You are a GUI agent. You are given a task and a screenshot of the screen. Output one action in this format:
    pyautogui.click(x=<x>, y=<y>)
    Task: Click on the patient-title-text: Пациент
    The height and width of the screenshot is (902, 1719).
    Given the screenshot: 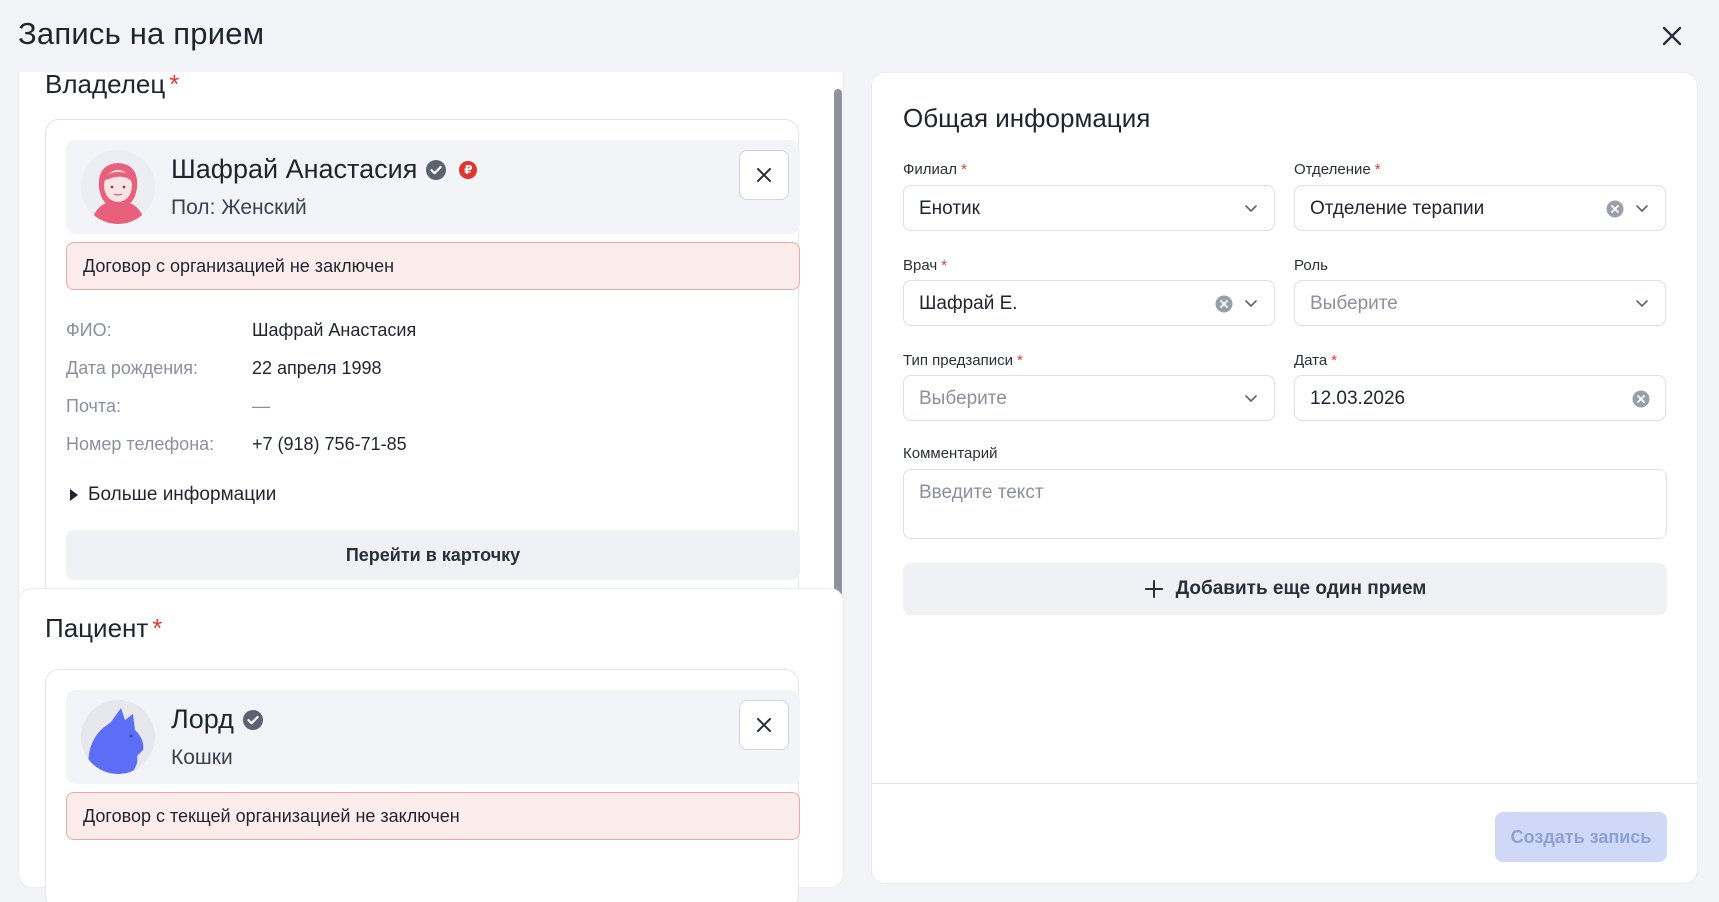 What is the action you would take?
    pyautogui.click(x=97, y=628)
    